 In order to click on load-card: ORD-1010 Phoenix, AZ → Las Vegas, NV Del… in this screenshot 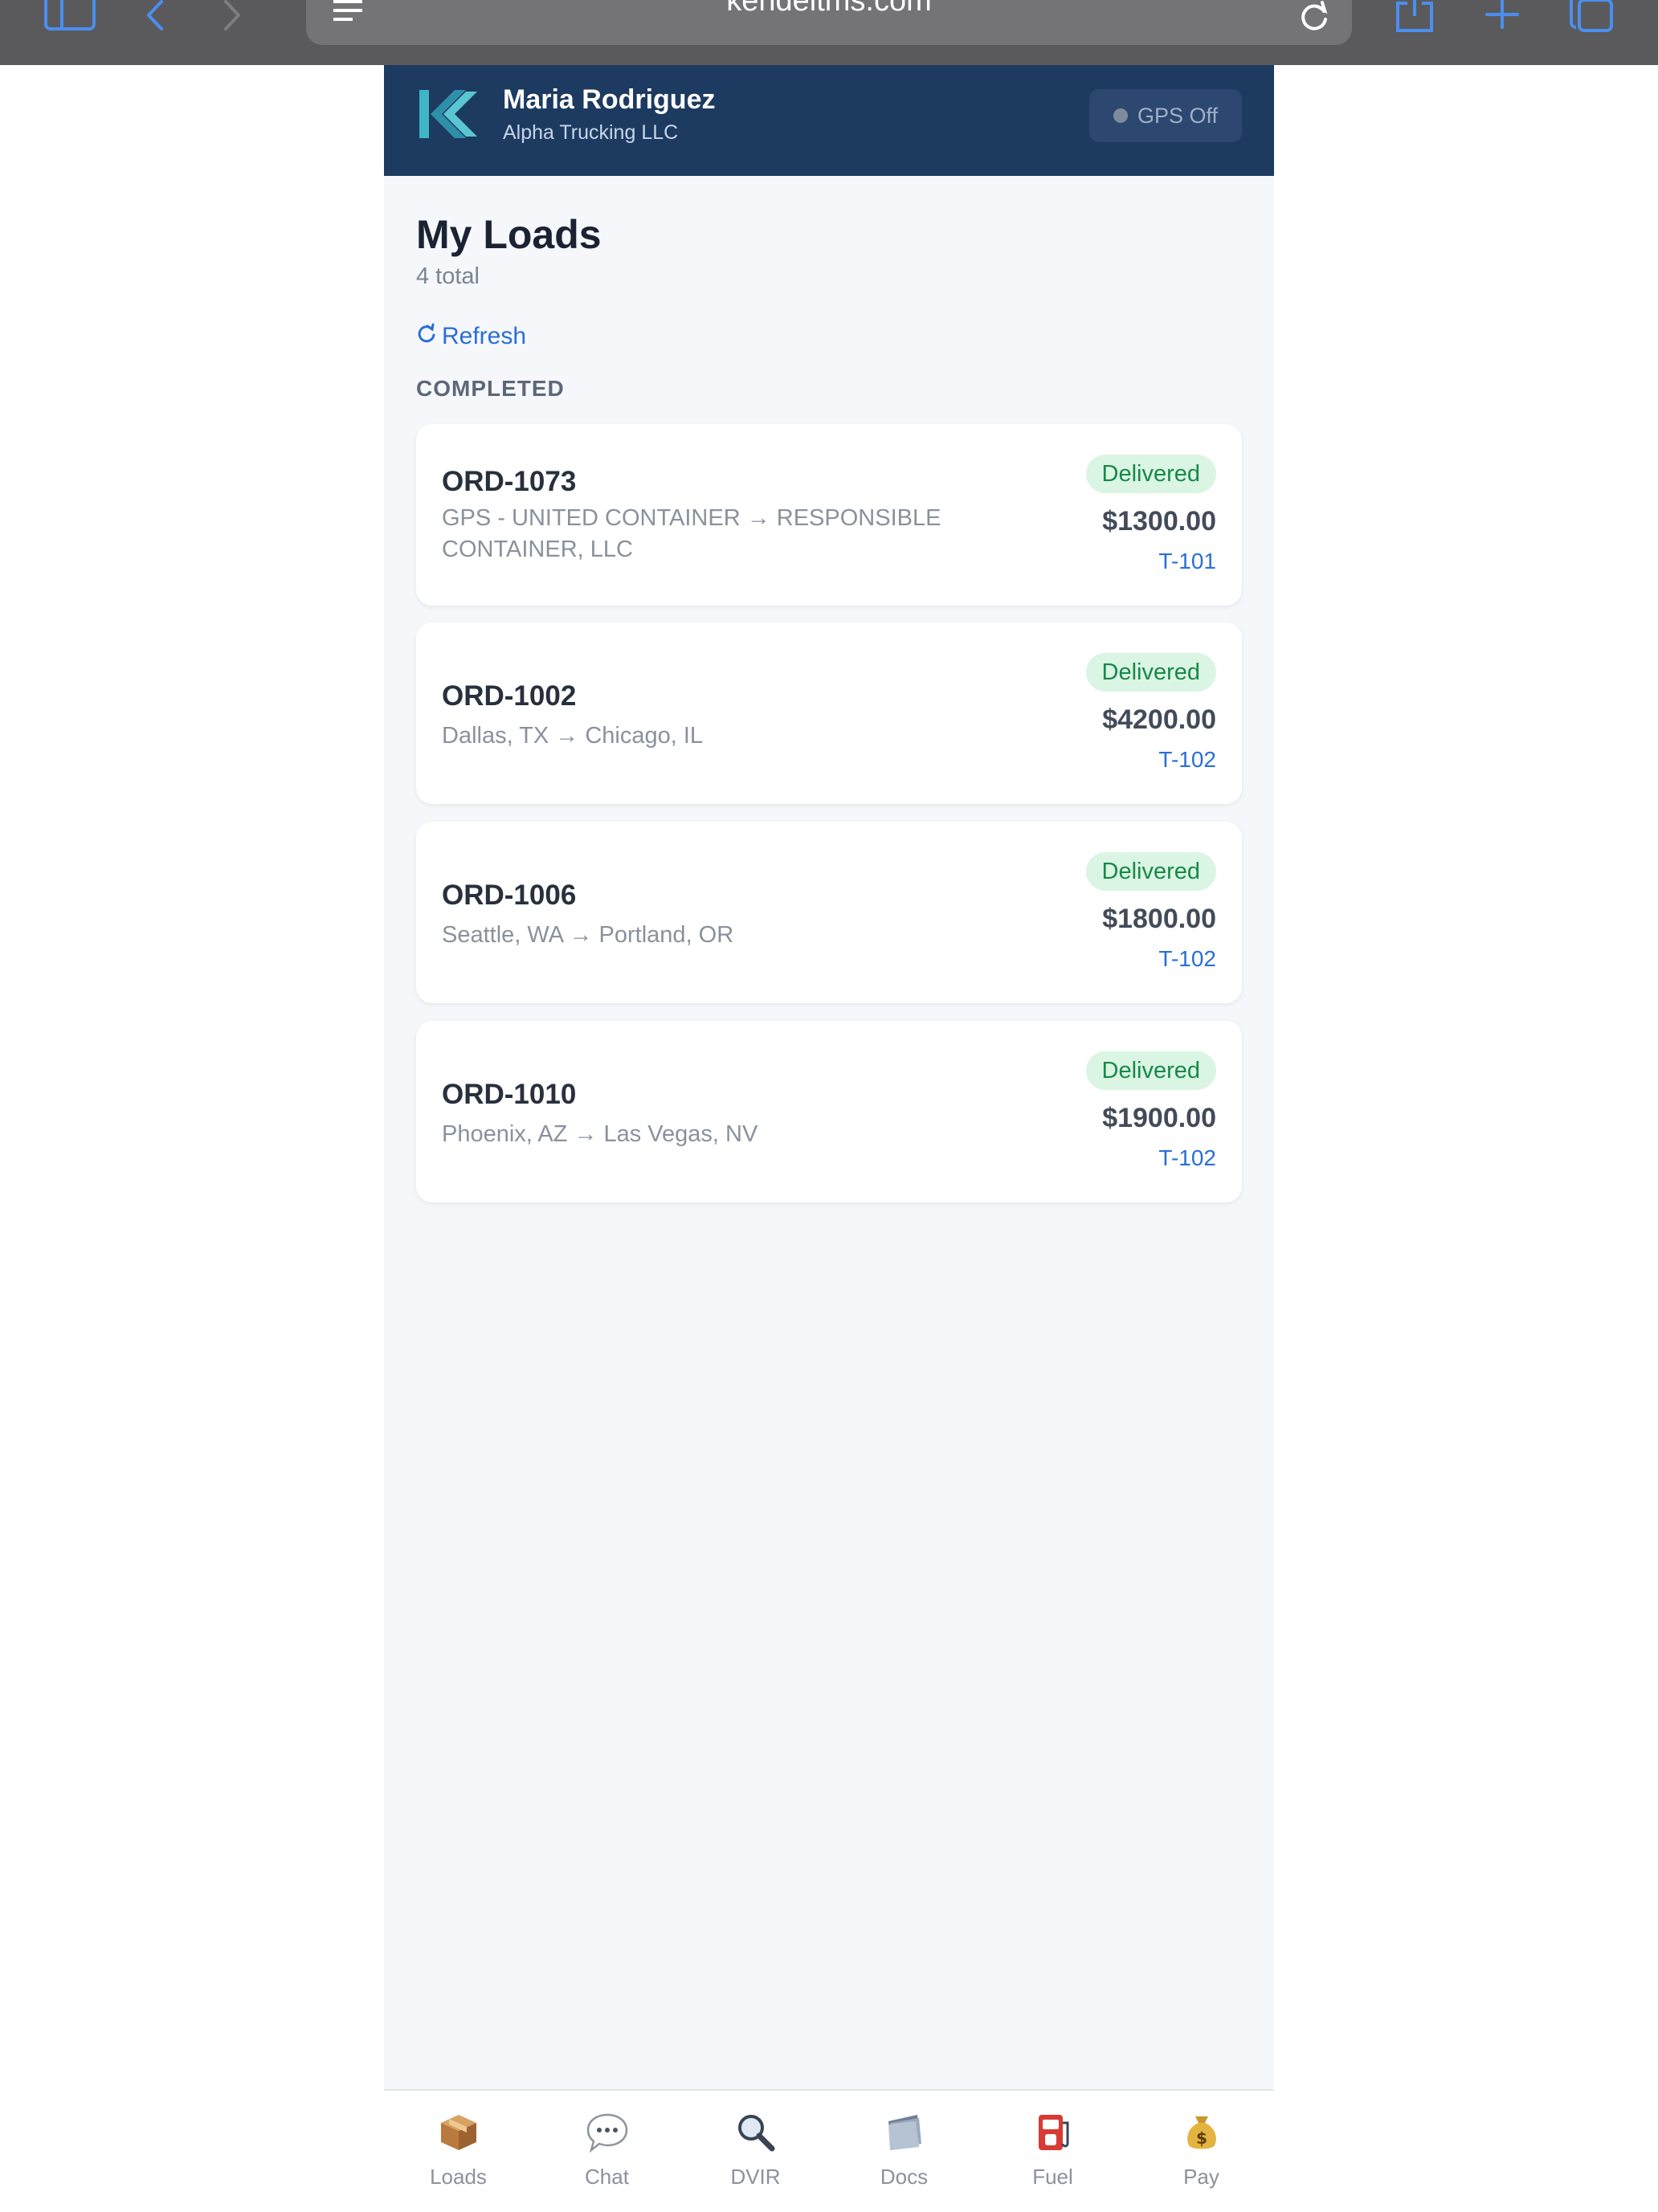, I will do `click(829, 1111)`.